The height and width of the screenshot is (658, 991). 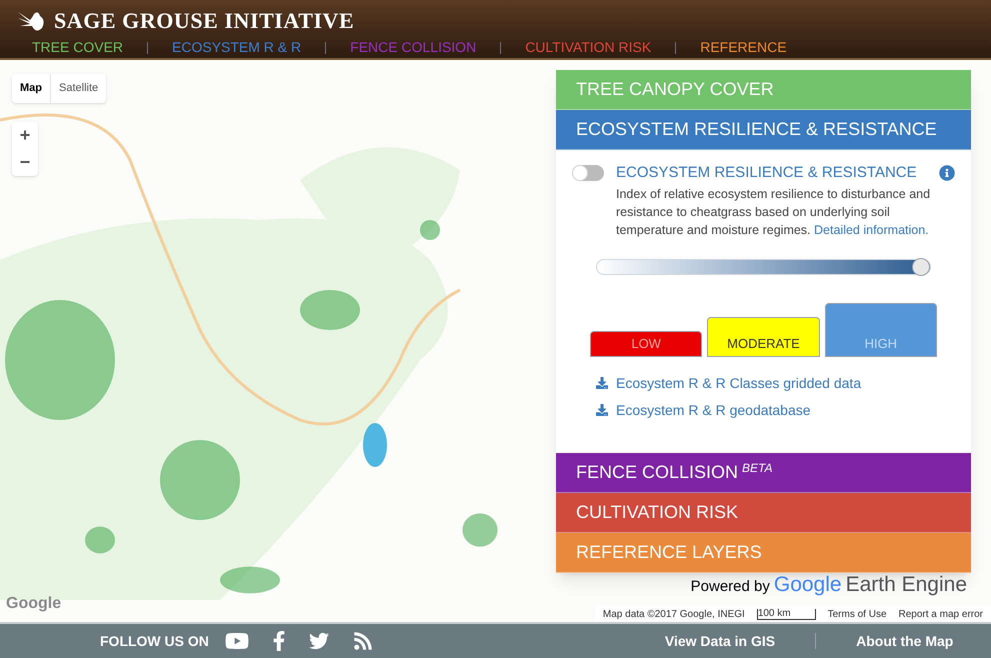 I want to click on nav-link: FENCE COLLISION, so click(x=413, y=47).